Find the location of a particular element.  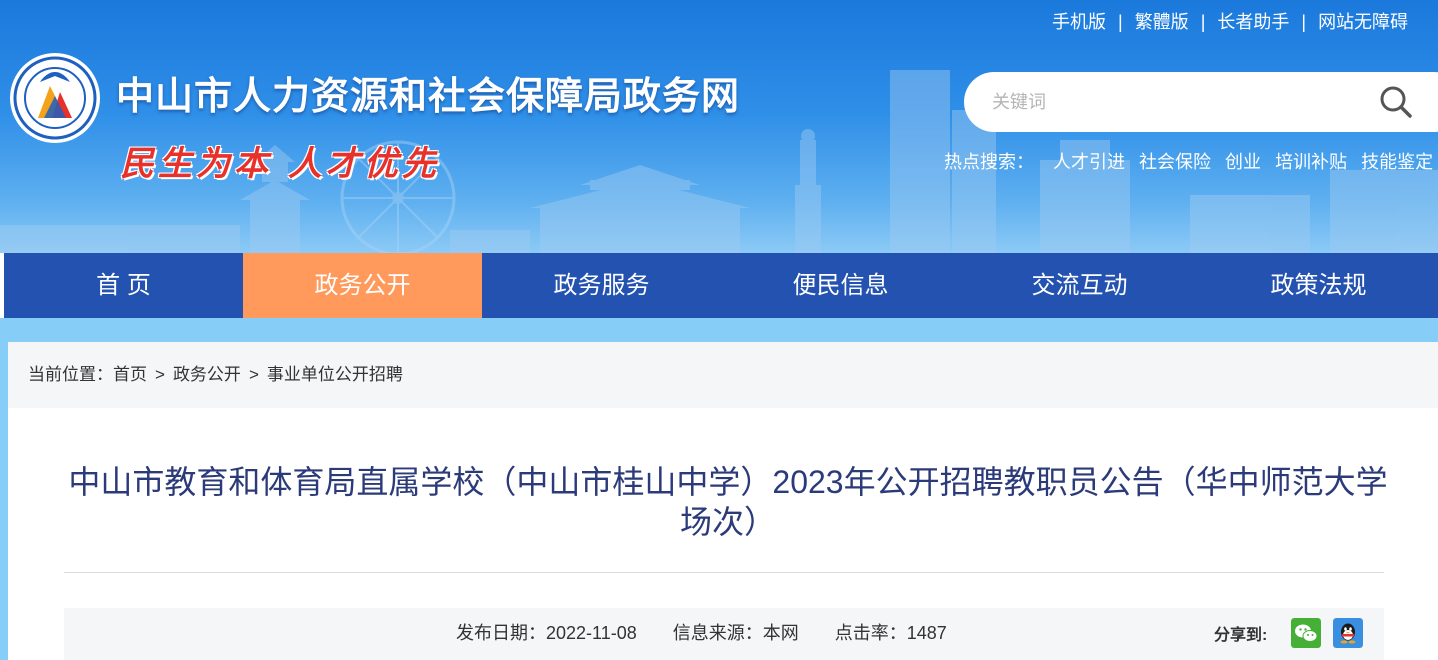

accessibility-link: 网站无障碍 is located at coordinates (1363, 22).